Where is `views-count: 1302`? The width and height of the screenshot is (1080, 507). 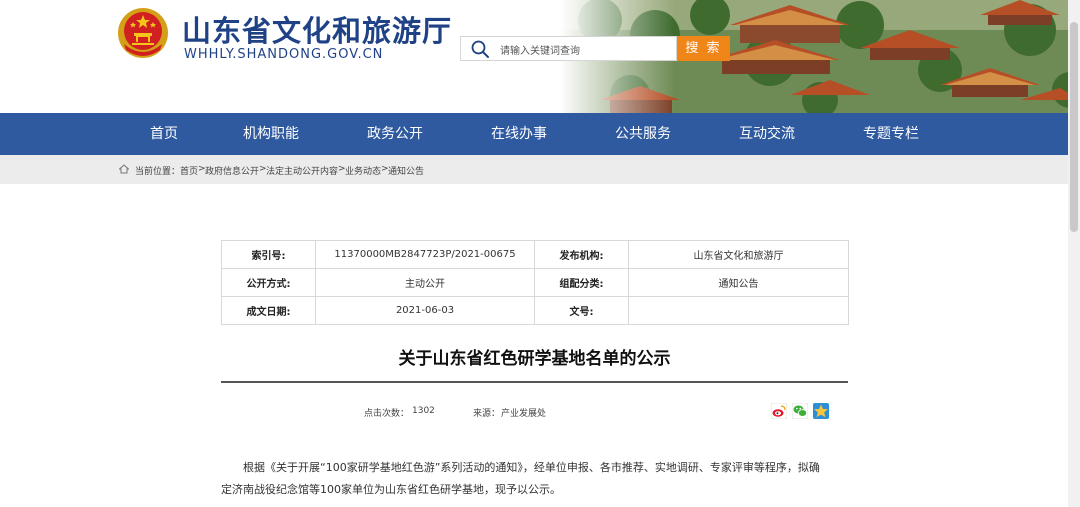
views-count: 1302 is located at coordinates (423, 411).